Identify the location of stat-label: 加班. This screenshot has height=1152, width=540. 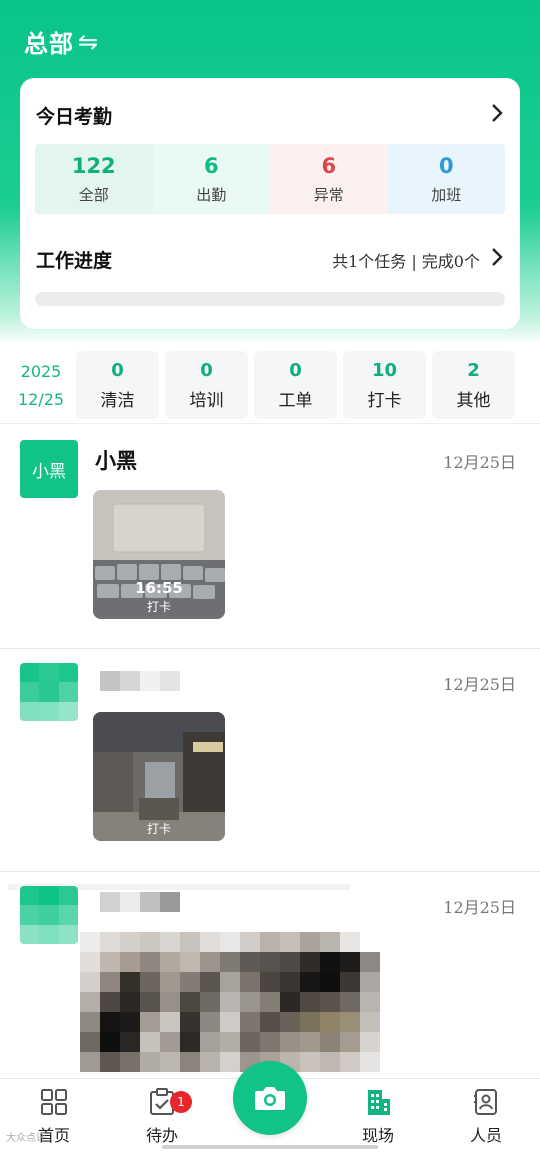
(446, 194).